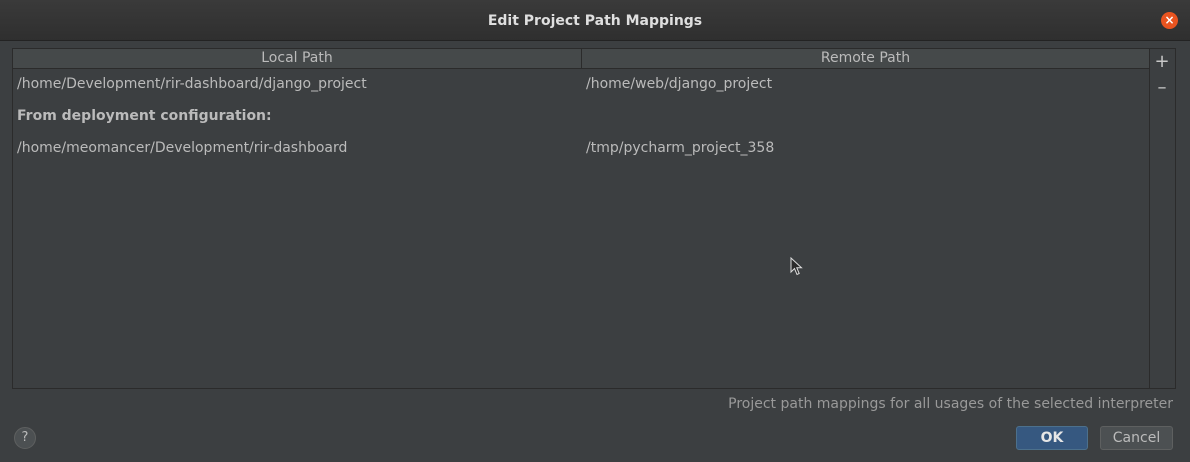  I want to click on remote-path-cell: /tmp/pycharm_project_358, so click(865, 149).